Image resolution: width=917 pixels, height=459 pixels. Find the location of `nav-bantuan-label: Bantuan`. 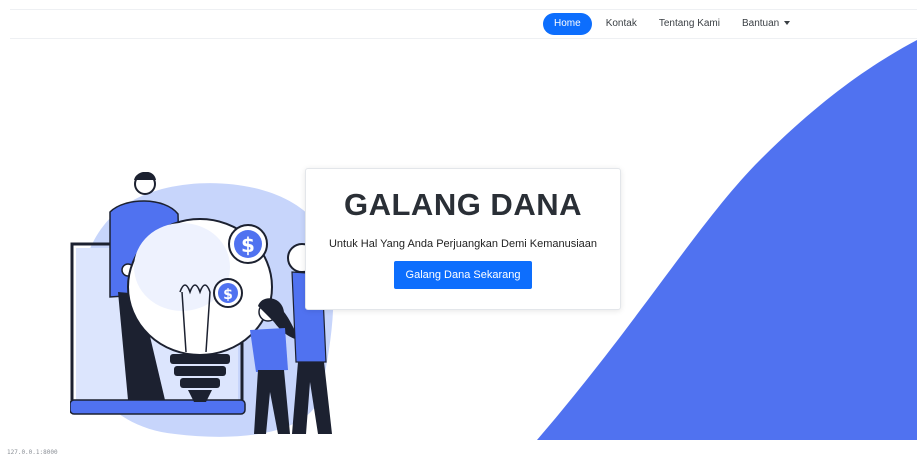

nav-bantuan-label: Bantuan is located at coordinates (760, 23).